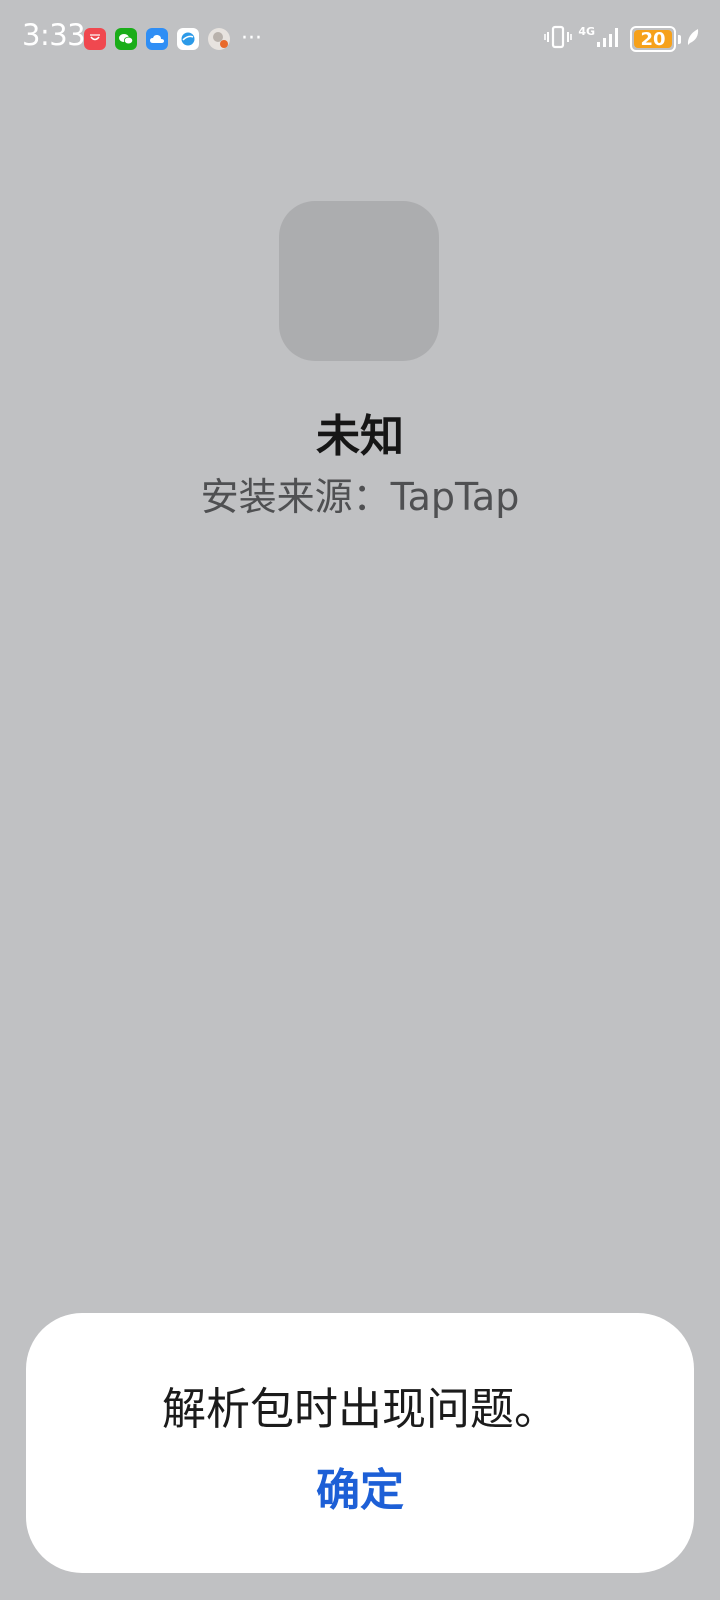 This screenshot has width=720, height=1600. Describe the element at coordinates (251, 38) in the screenshot. I see `more-notifications-indicator: ···` at that location.